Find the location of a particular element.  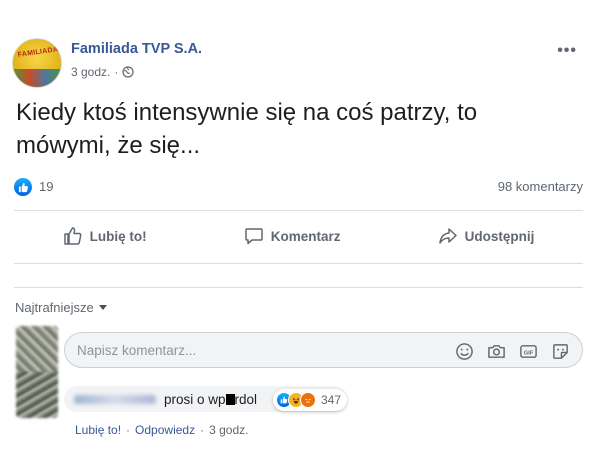

comment-button-label: Komentarz is located at coordinates (305, 236).